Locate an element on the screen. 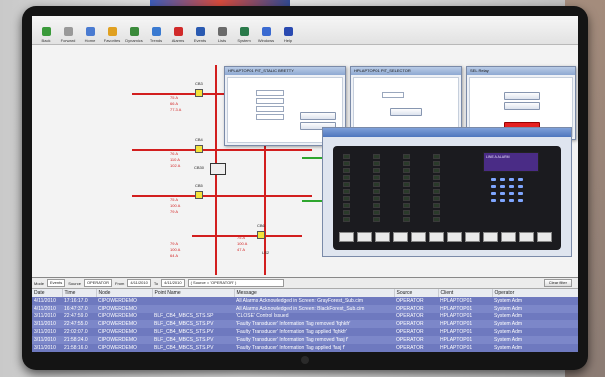 This screenshot has height=377, width=605. toolbar-button-favorites: Favorites is located at coordinates (112, 35).